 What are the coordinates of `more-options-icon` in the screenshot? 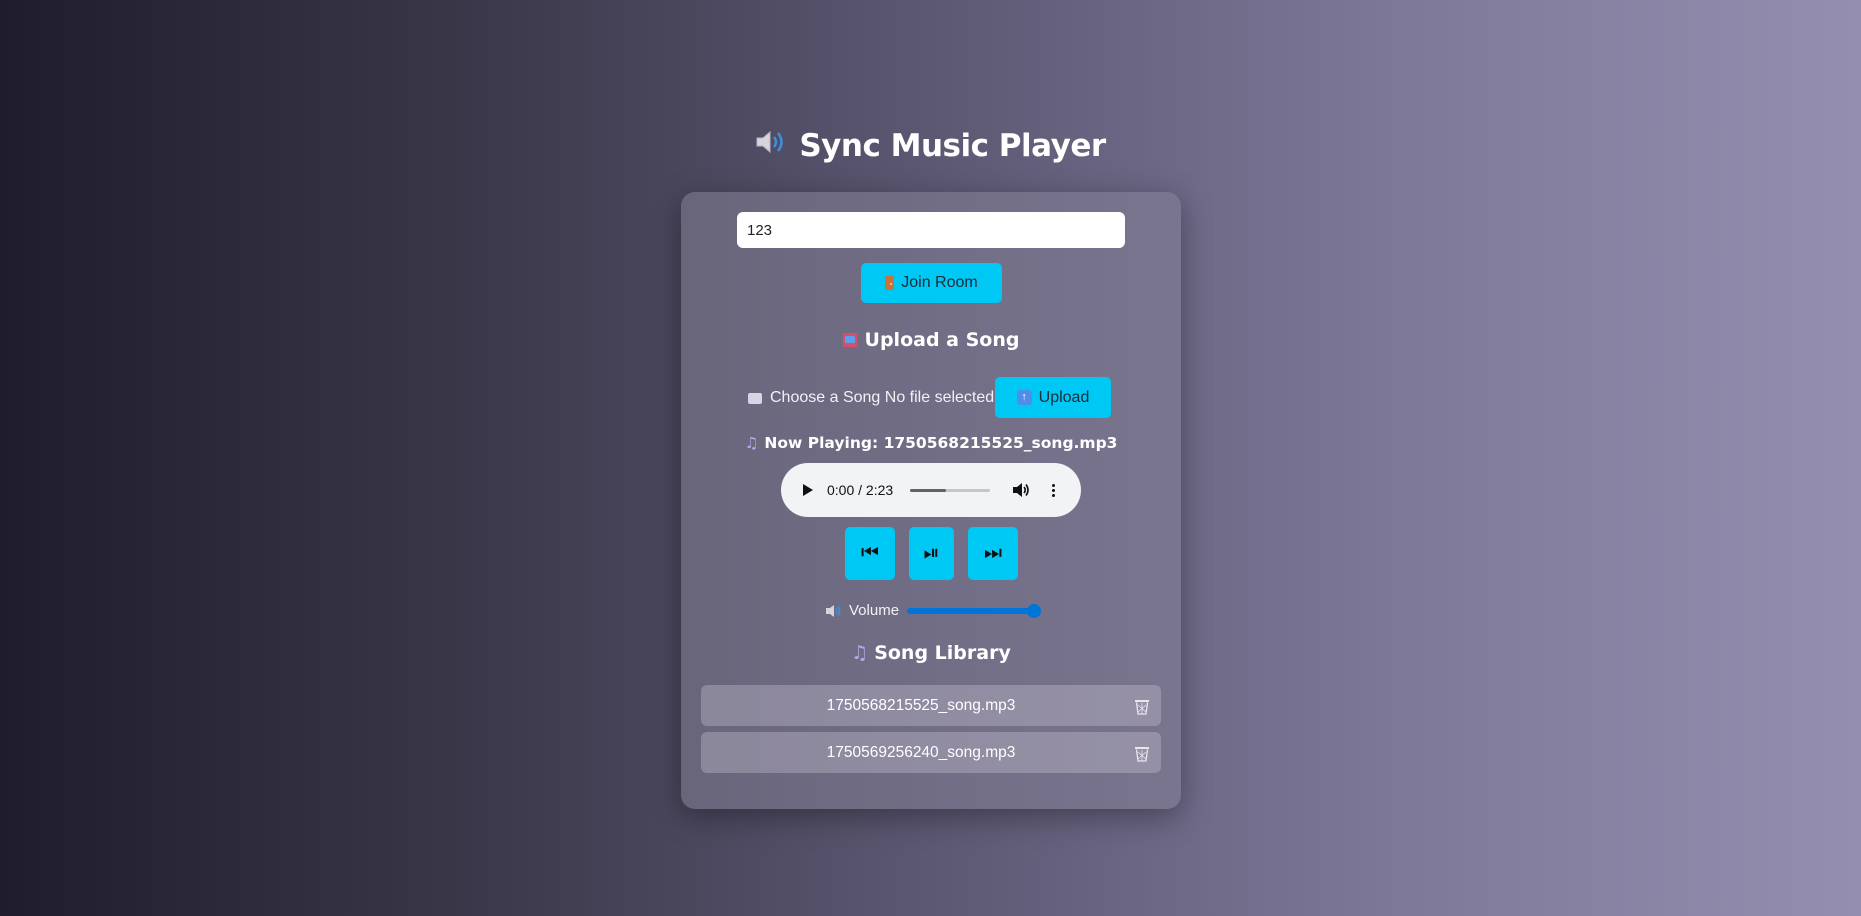 It's located at (1054, 490).